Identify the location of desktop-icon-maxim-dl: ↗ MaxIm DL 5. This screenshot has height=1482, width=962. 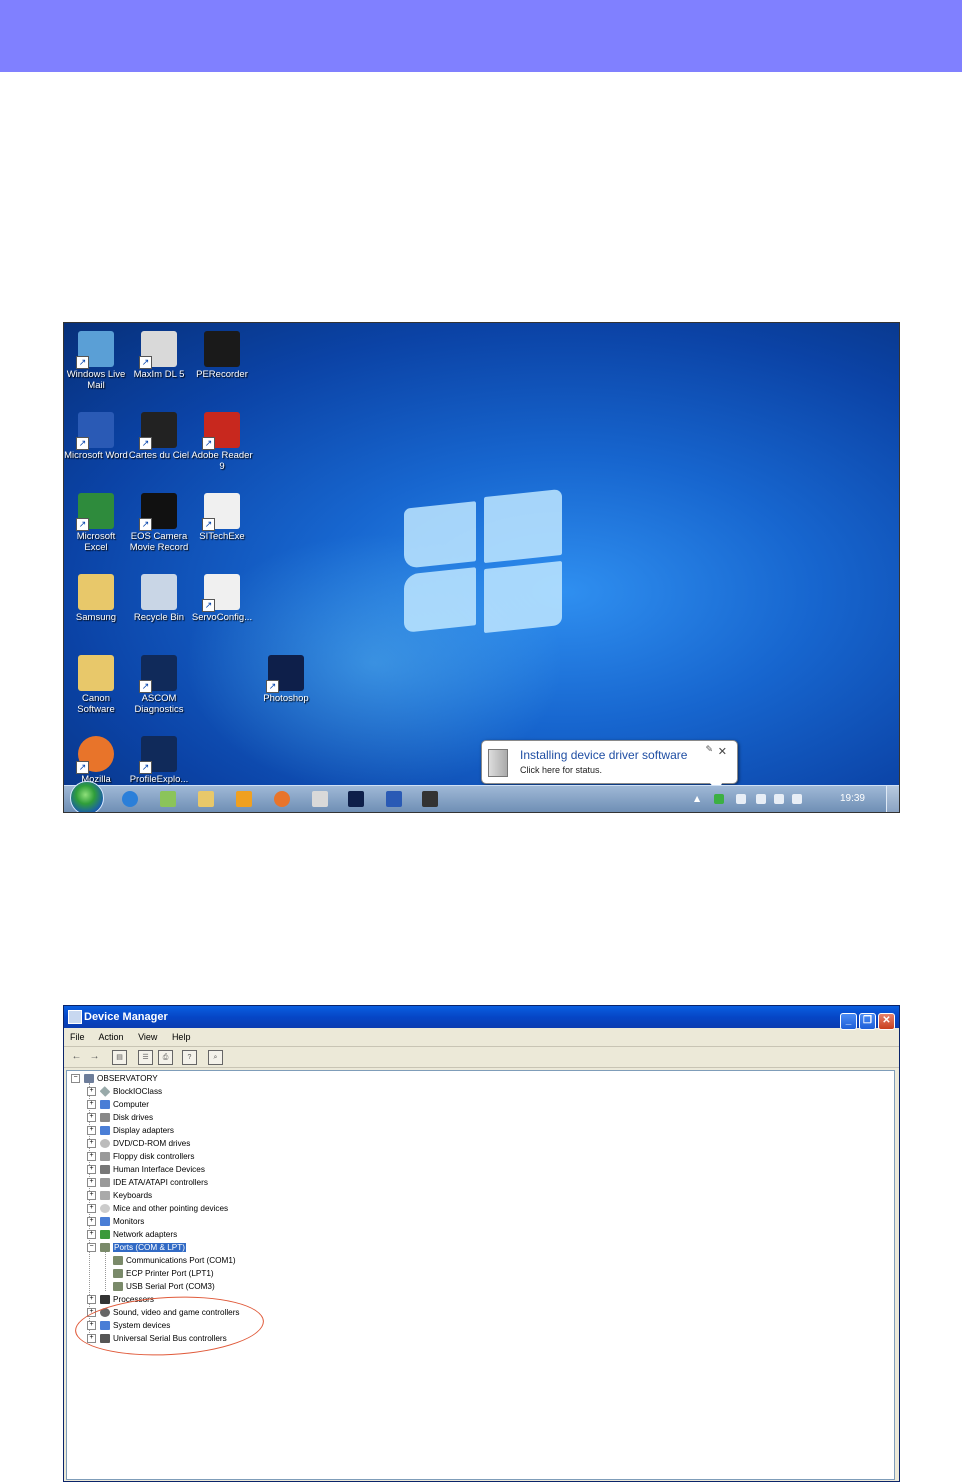
(159, 355).